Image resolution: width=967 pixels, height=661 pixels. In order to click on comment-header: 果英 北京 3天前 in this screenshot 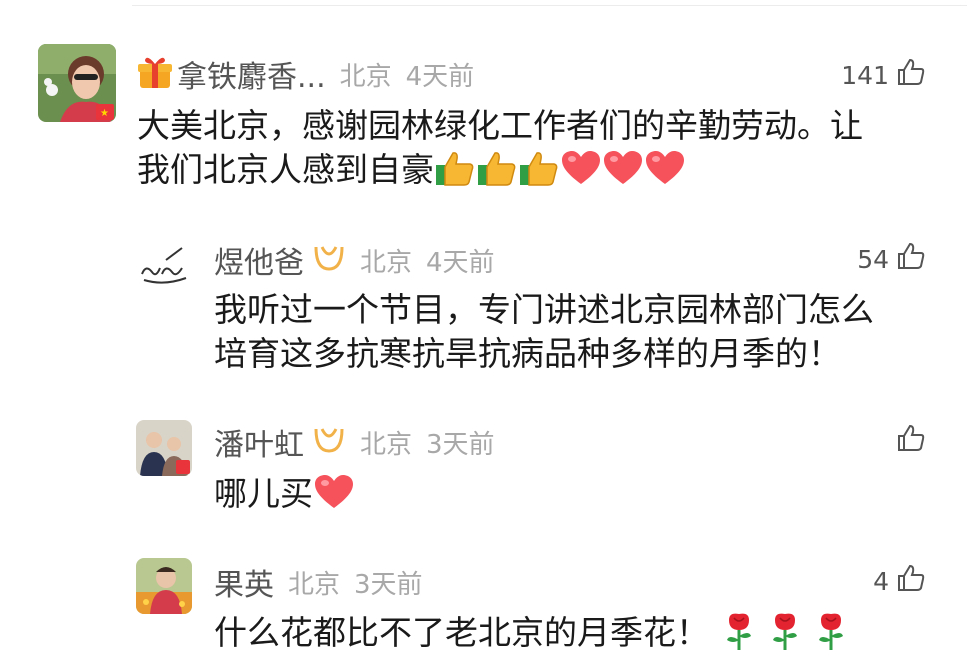, I will do `click(318, 582)`.